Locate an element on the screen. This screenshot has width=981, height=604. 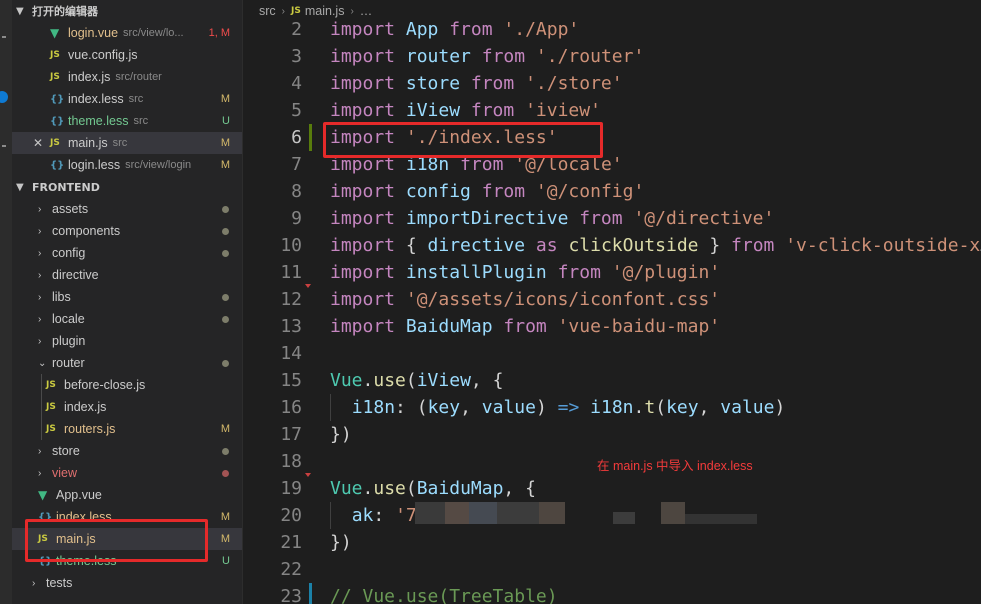
git-status-badge: 1, M is located at coordinates (219, 33).